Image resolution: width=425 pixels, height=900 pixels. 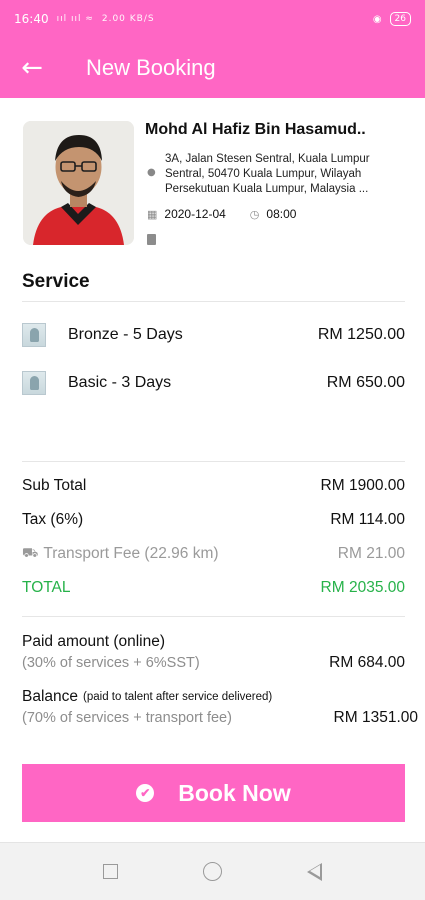 I want to click on paid-amount-label-row: Paid amount (online), so click(x=213, y=642).